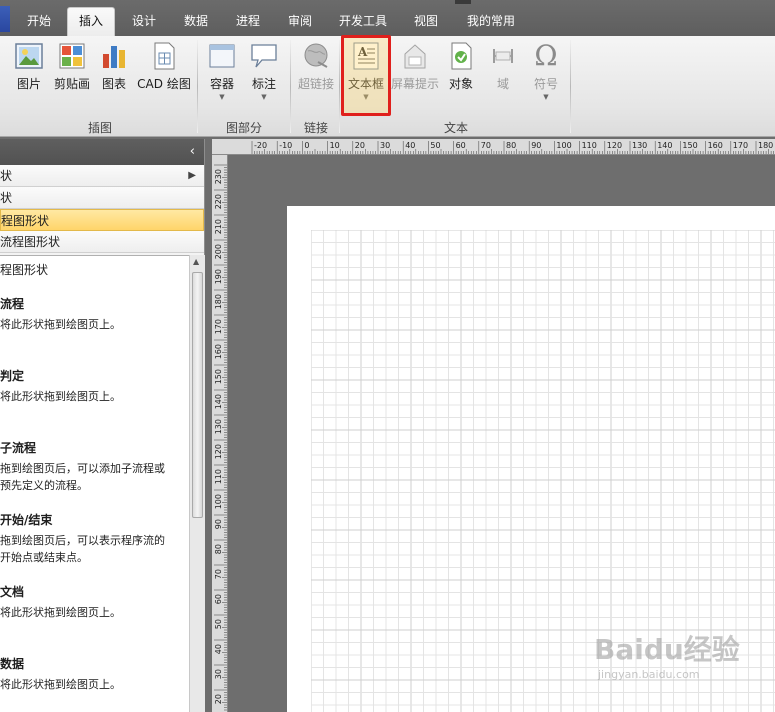 The image size is (775, 712). Describe the element at coordinates (461, 66) in the screenshot. I see `object-button: 对象` at that location.